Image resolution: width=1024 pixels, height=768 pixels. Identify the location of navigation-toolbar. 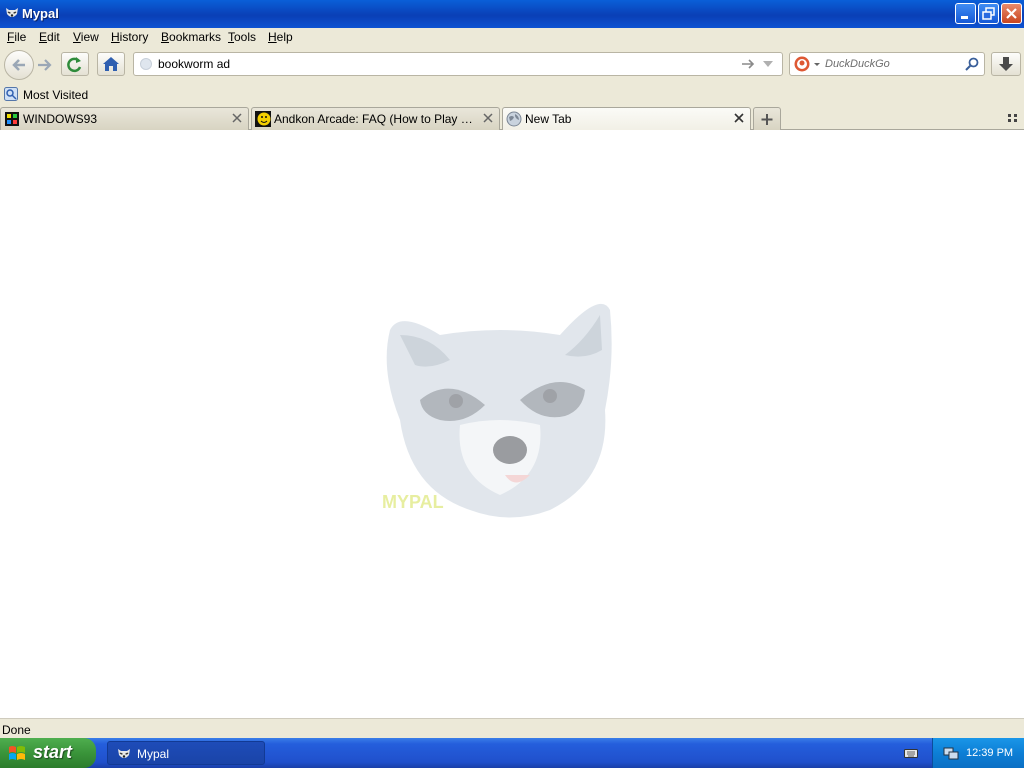
(512, 65).